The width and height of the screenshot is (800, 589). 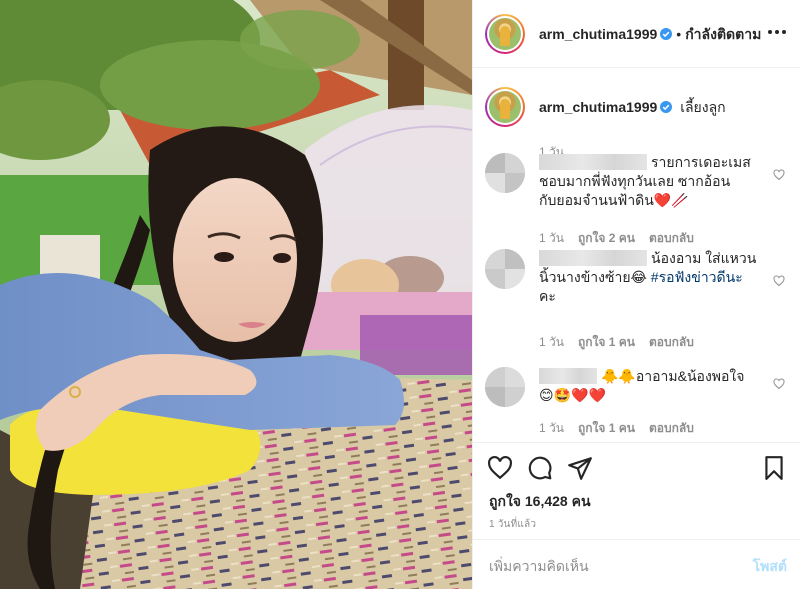 What do you see at coordinates (540, 502) in the screenshot?
I see `likes-count: ถูกใจ 16,428 คน` at bounding box center [540, 502].